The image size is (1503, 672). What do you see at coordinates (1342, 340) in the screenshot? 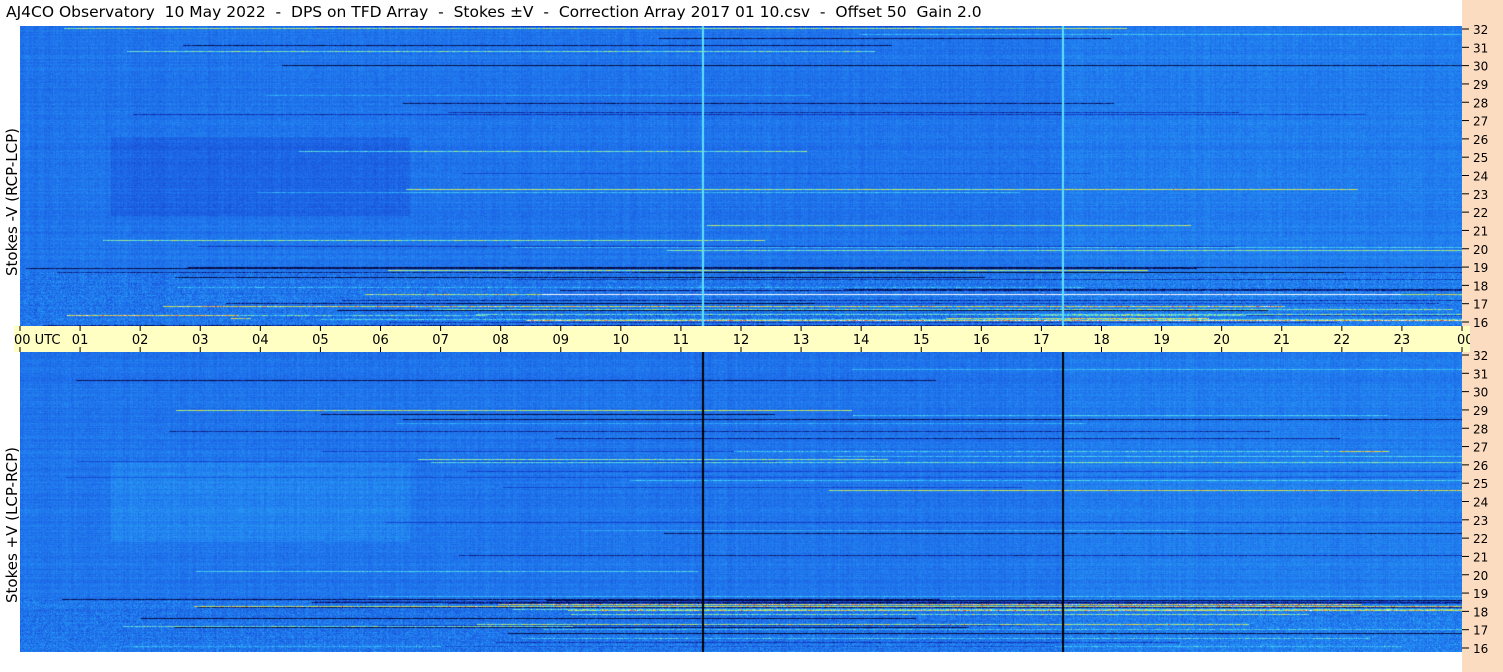
I see `time-tick-label: 22` at bounding box center [1342, 340].